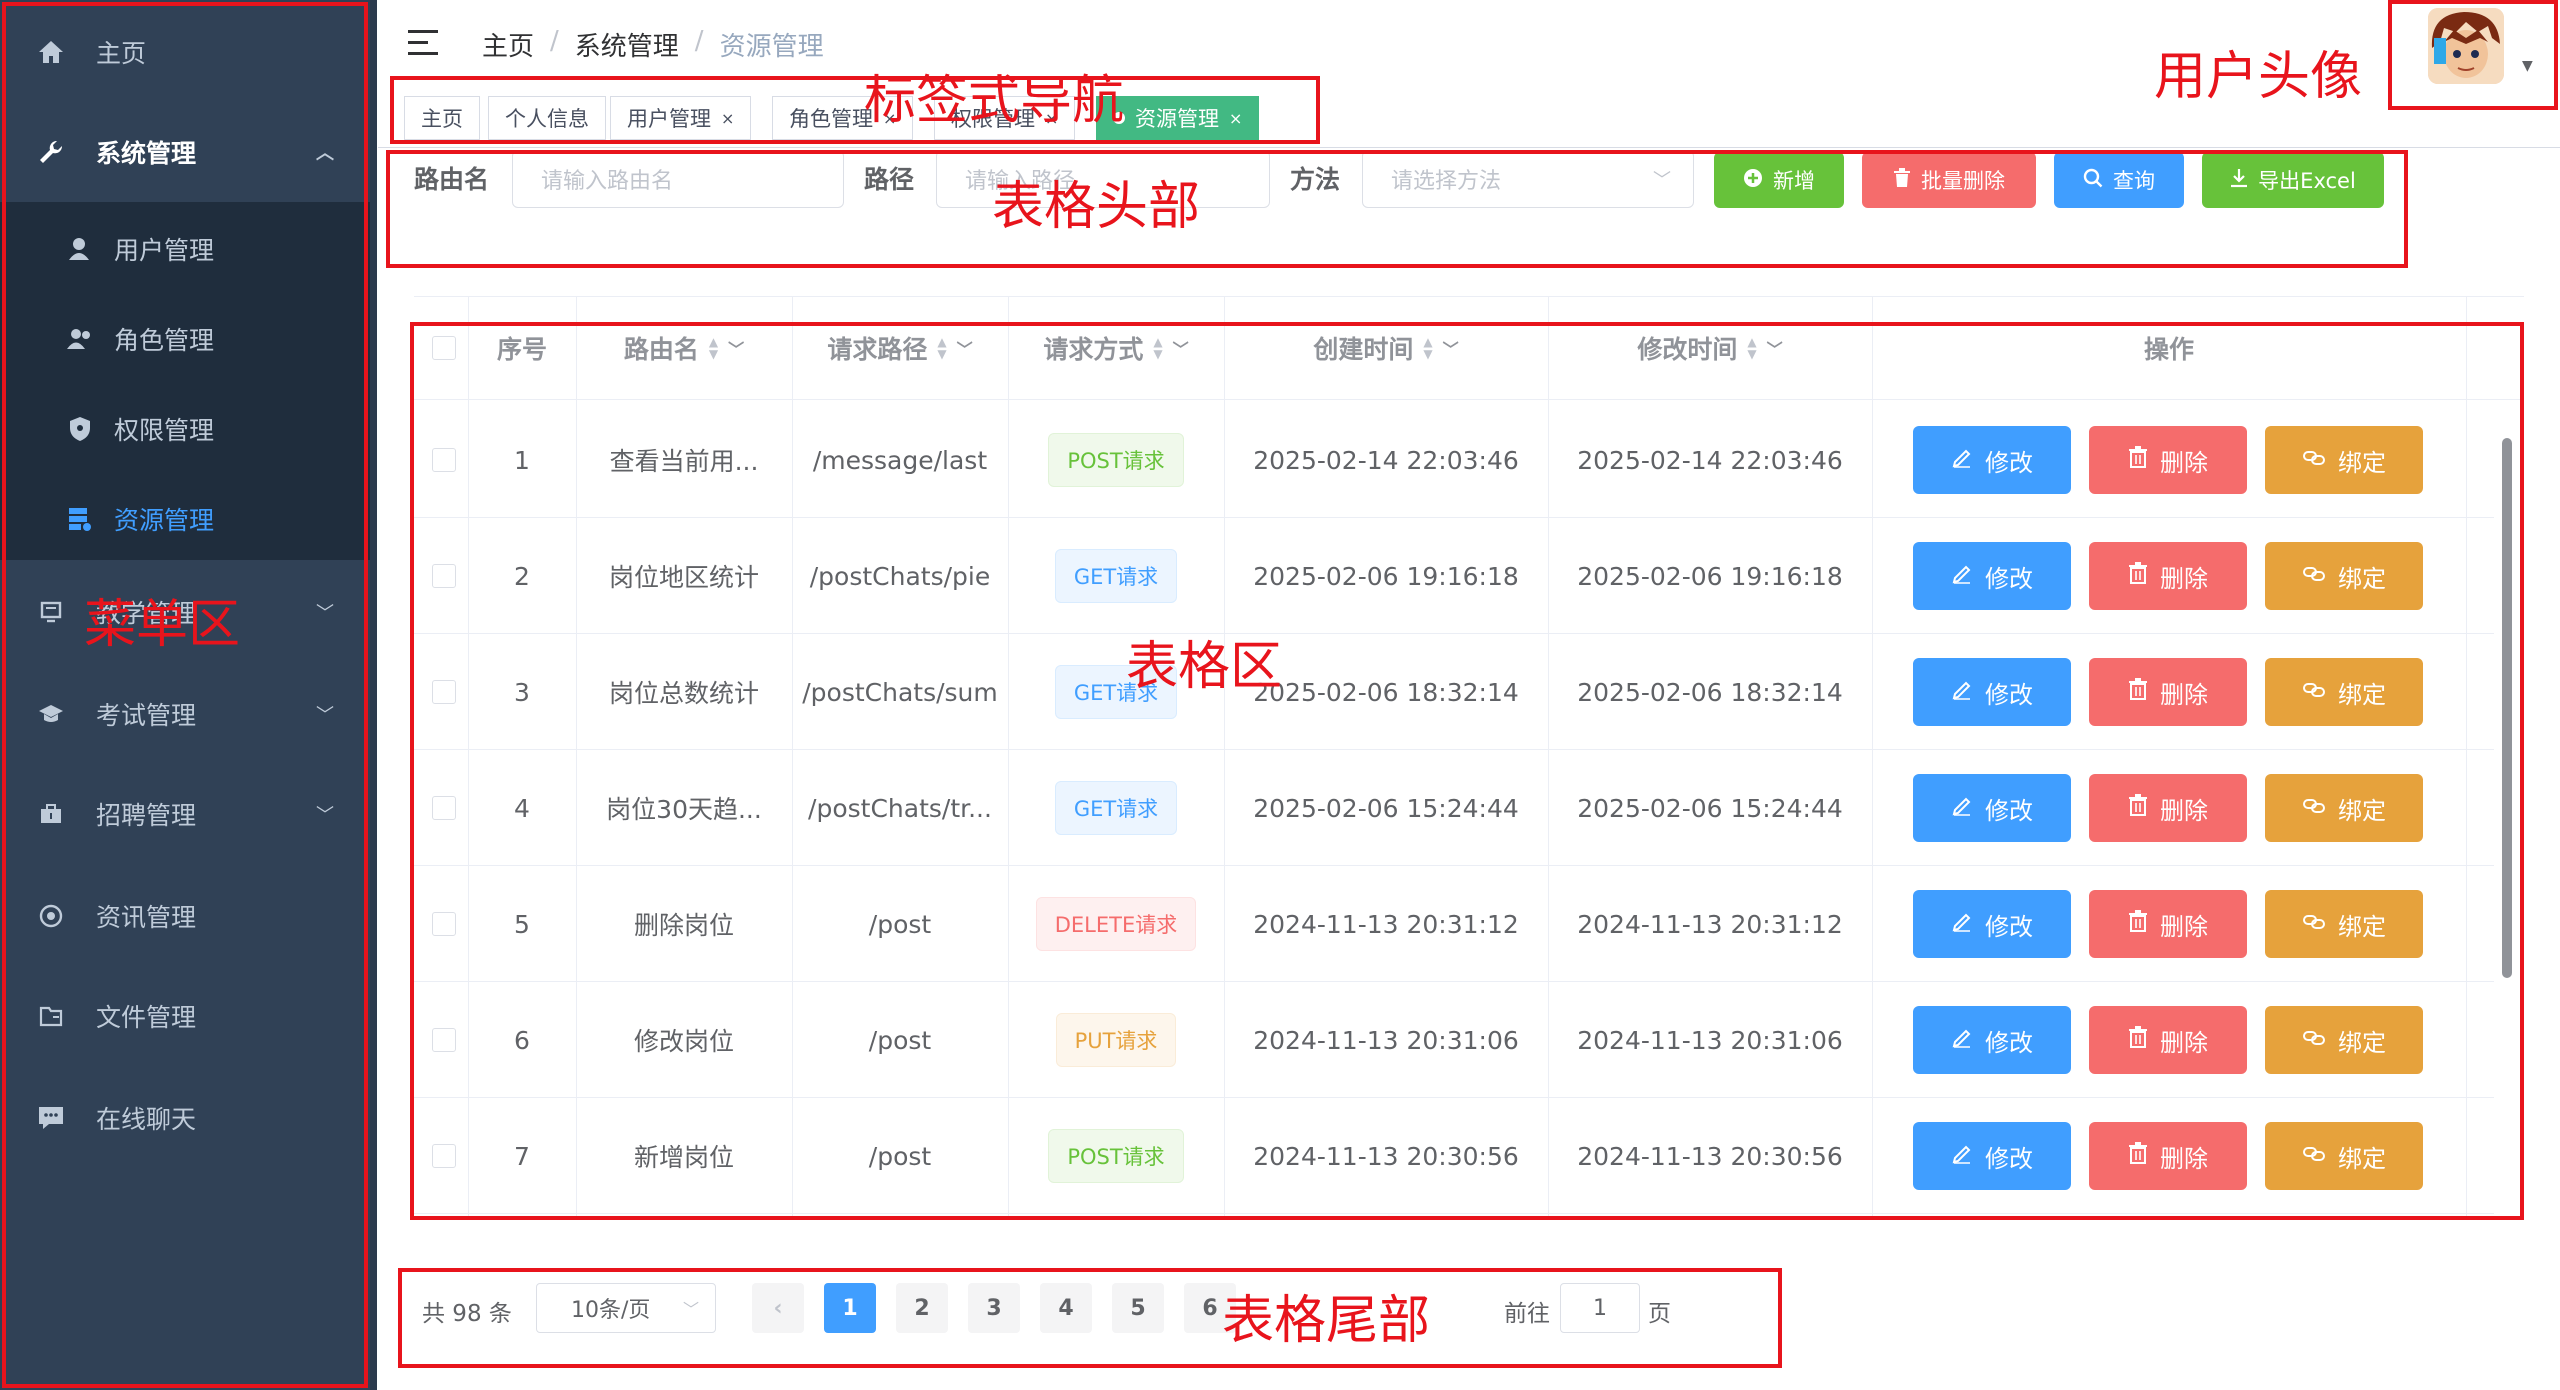 The height and width of the screenshot is (1390, 2560). Describe the element at coordinates (80, 519) in the screenshot. I see `database-icon` at that location.